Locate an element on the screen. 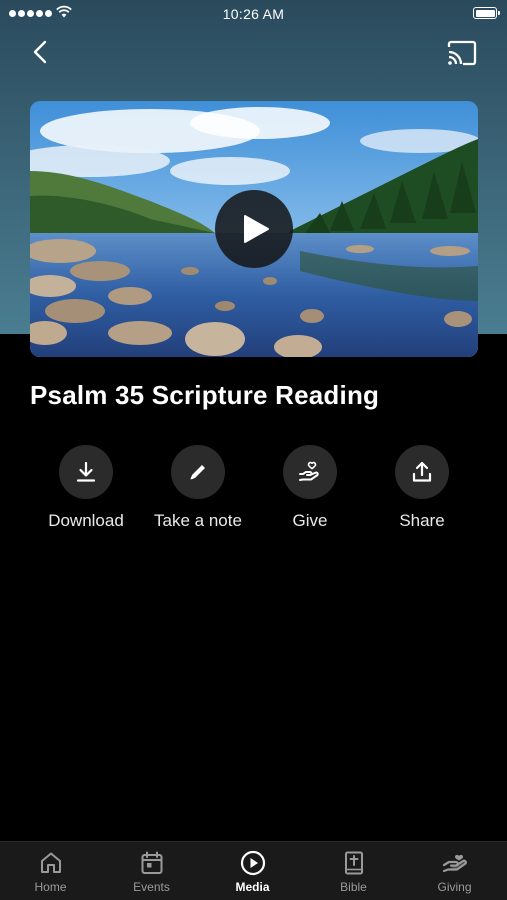 Image resolution: width=507 pixels, height=900 pixels. tab-events: Events is located at coordinates (151, 871).